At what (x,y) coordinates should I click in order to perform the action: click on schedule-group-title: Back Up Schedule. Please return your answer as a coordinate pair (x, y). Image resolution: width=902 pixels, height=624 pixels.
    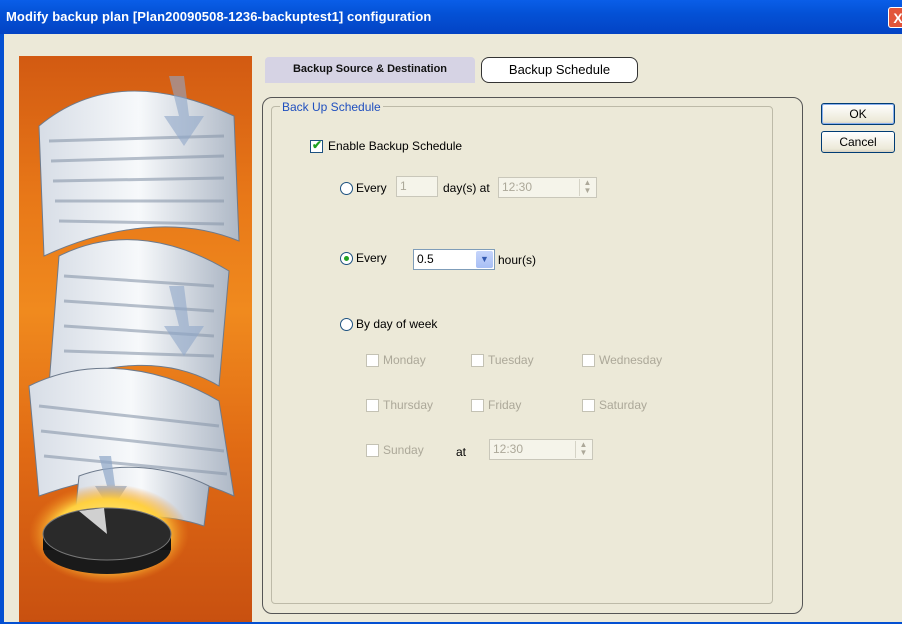
    Looking at the image, I should click on (331, 107).